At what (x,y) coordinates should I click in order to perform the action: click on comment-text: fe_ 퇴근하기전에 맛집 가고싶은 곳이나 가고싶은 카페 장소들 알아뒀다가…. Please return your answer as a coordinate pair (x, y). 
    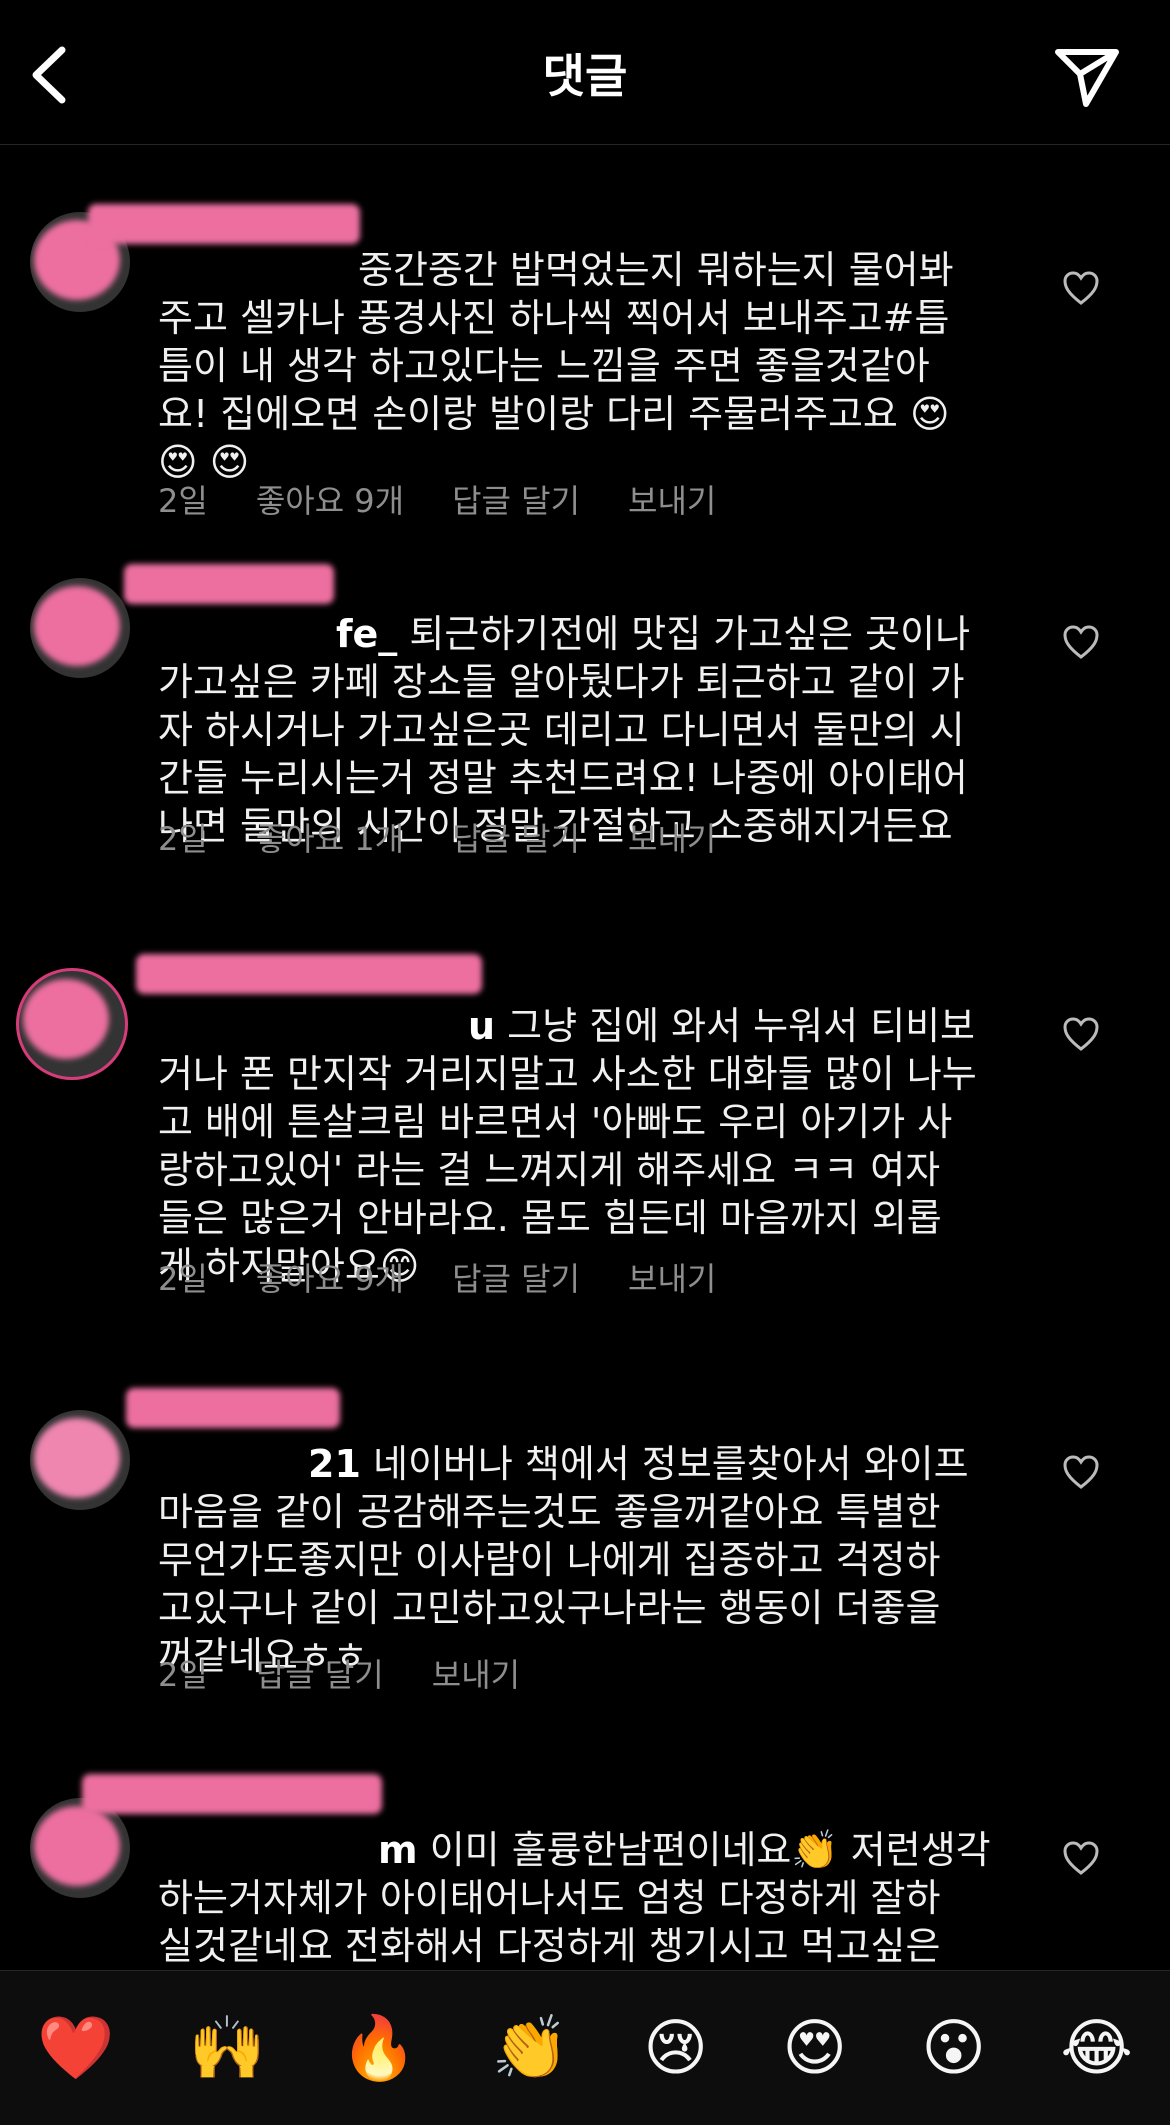
    Looking at the image, I should click on (564, 730).